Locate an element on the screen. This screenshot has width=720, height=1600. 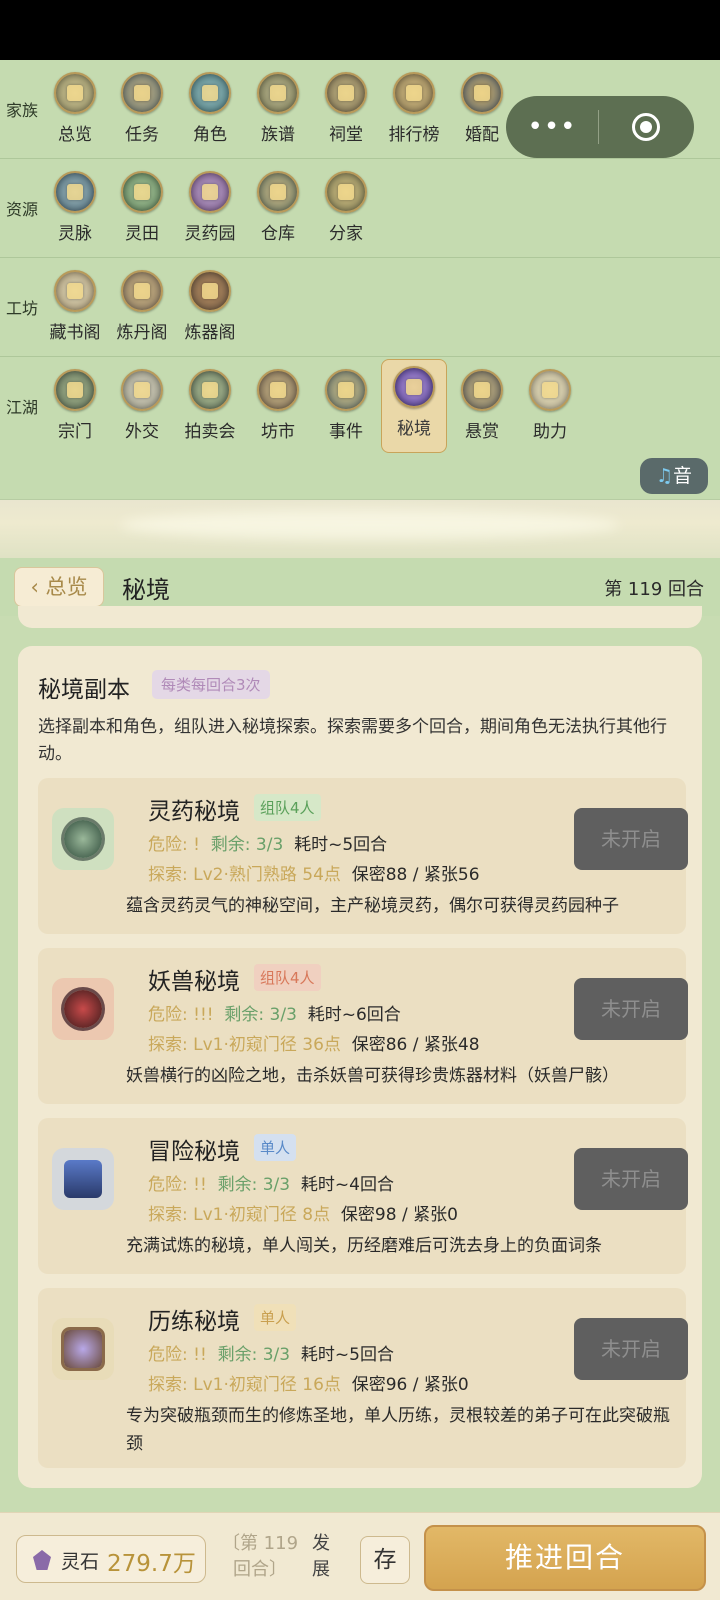
advance-turn-button: 推进回合 is located at coordinates (565, 1558).